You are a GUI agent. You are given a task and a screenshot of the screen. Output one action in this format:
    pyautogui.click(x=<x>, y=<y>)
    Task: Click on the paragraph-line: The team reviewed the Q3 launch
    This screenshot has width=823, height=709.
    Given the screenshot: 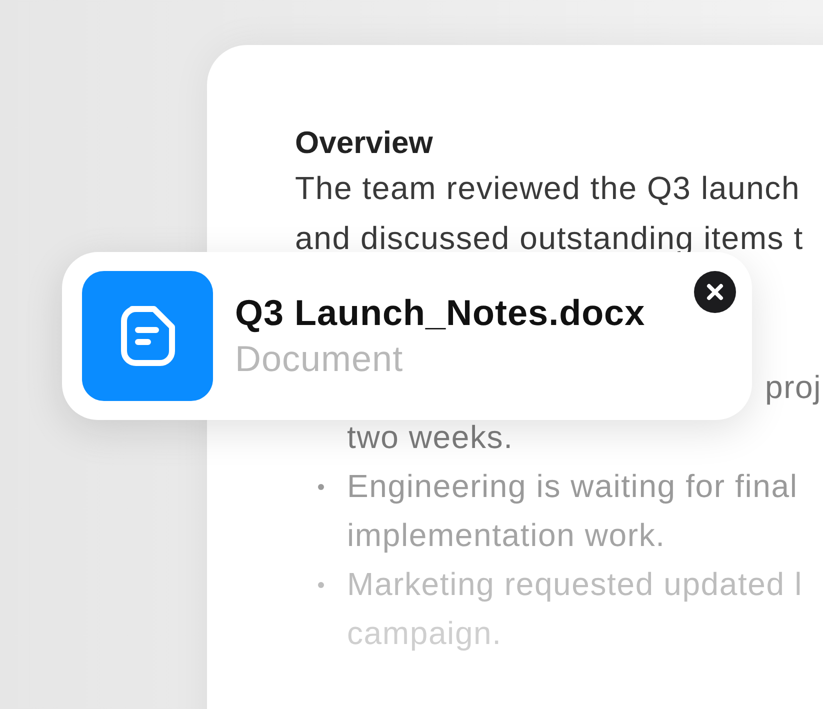 What is the action you would take?
    pyautogui.click(x=547, y=188)
    